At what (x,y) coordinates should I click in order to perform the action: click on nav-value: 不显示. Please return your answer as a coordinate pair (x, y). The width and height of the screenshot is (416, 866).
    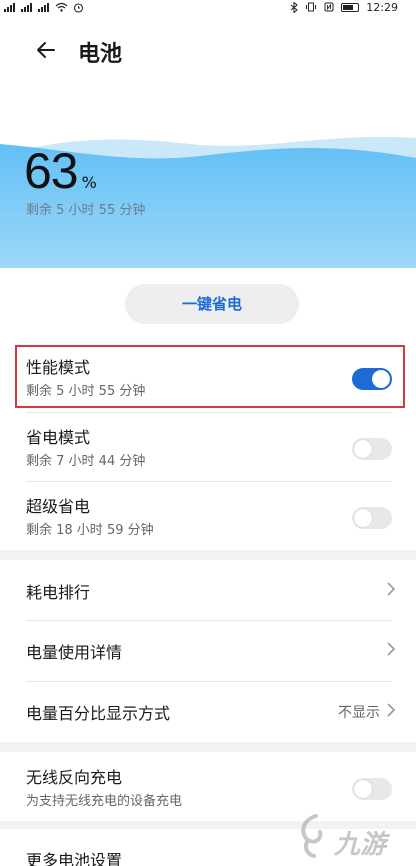
    Looking at the image, I should click on (359, 713).